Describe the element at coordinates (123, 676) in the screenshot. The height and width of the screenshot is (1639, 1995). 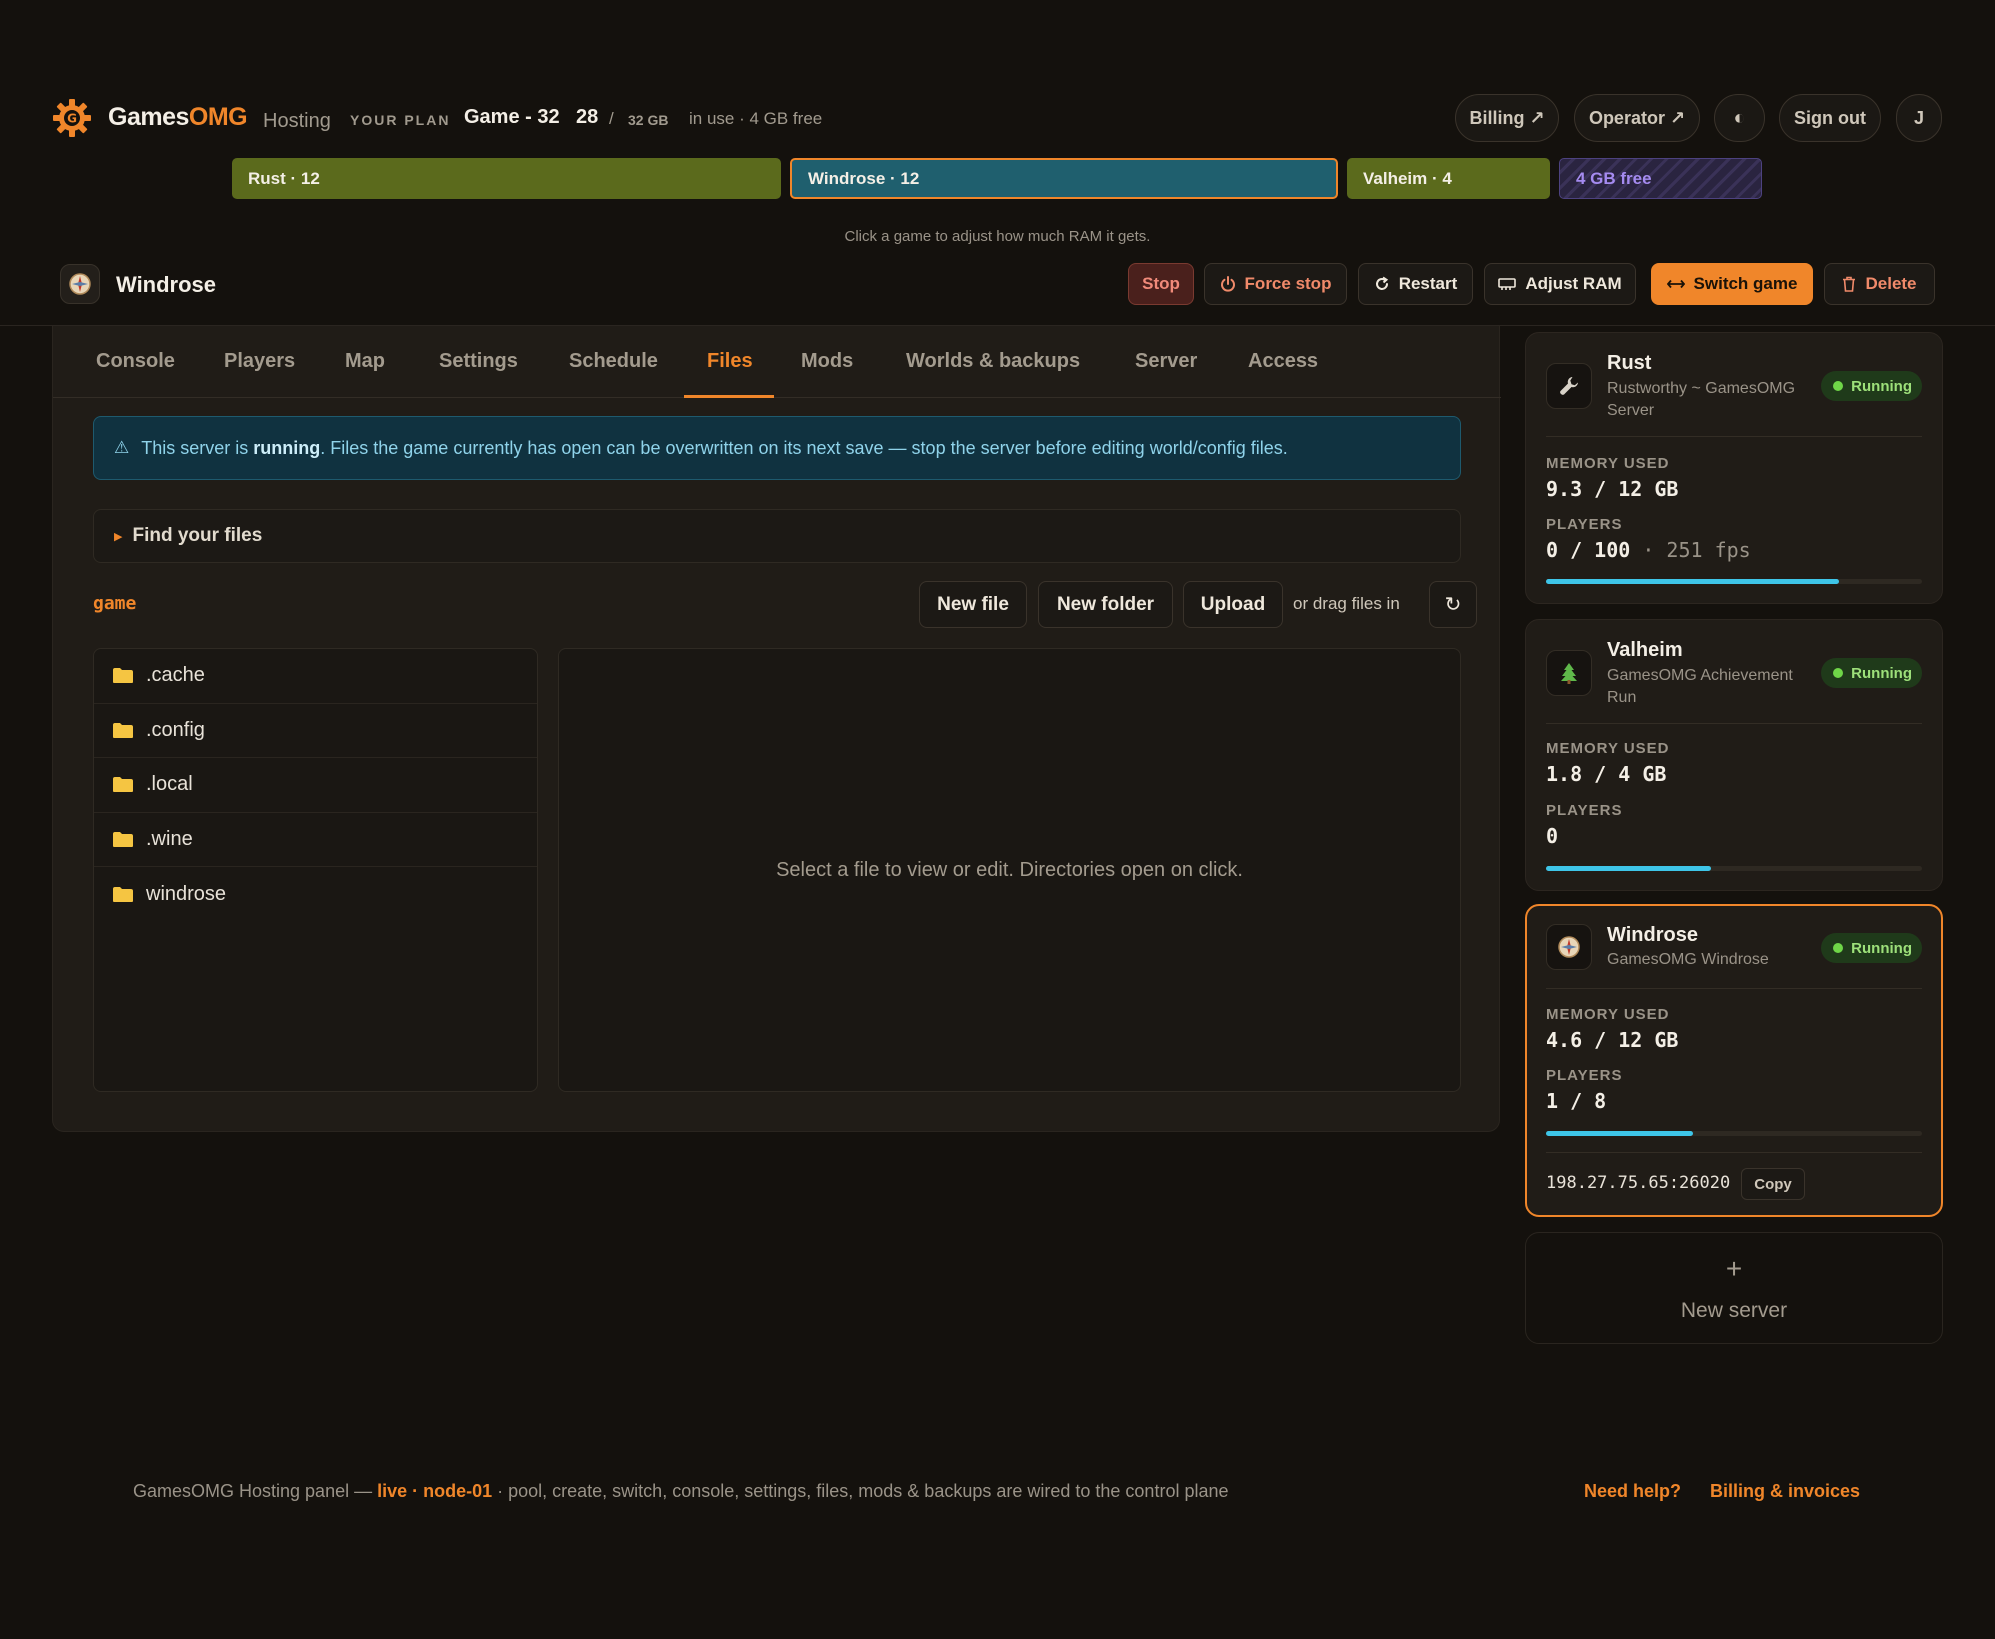
I see `folder-icon` at that location.